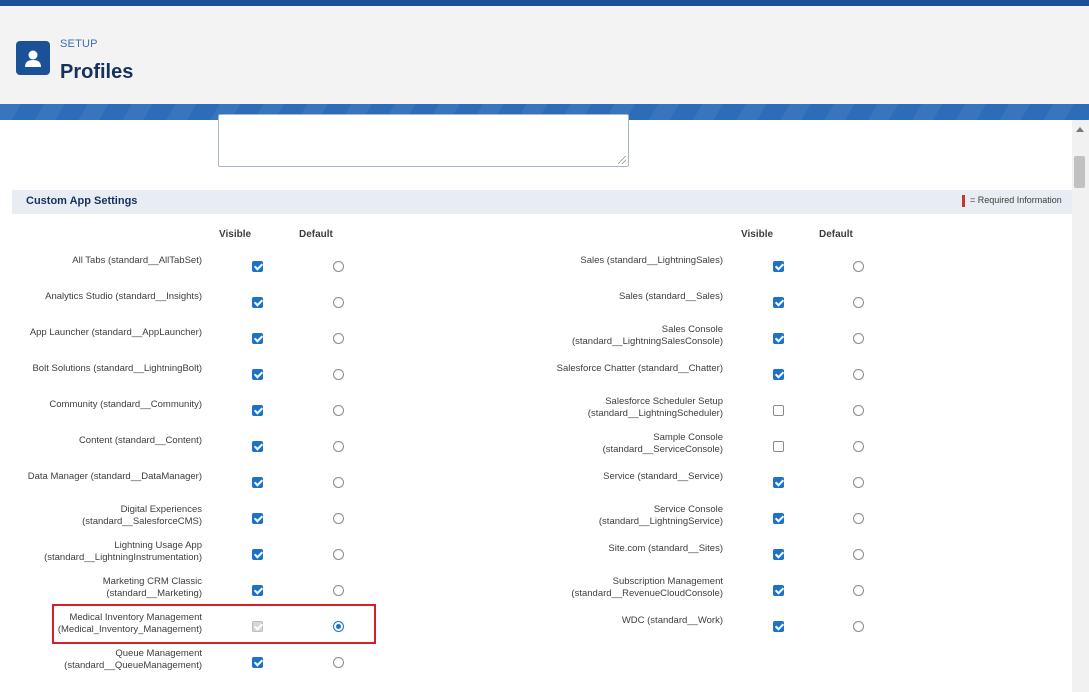  What do you see at coordinates (660, 521) in the screenshot?
I see `app-label-line2: (standard__LightningService)` at bounding box center [660, 521].